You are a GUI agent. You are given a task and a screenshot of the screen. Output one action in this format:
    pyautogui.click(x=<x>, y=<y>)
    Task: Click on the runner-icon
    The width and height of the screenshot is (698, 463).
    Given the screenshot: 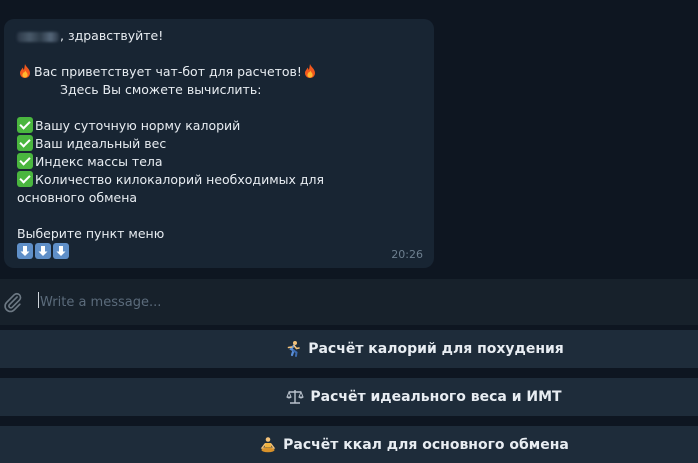 What is the action you would take?
    pyautogui.click(x=294, y=349)
    